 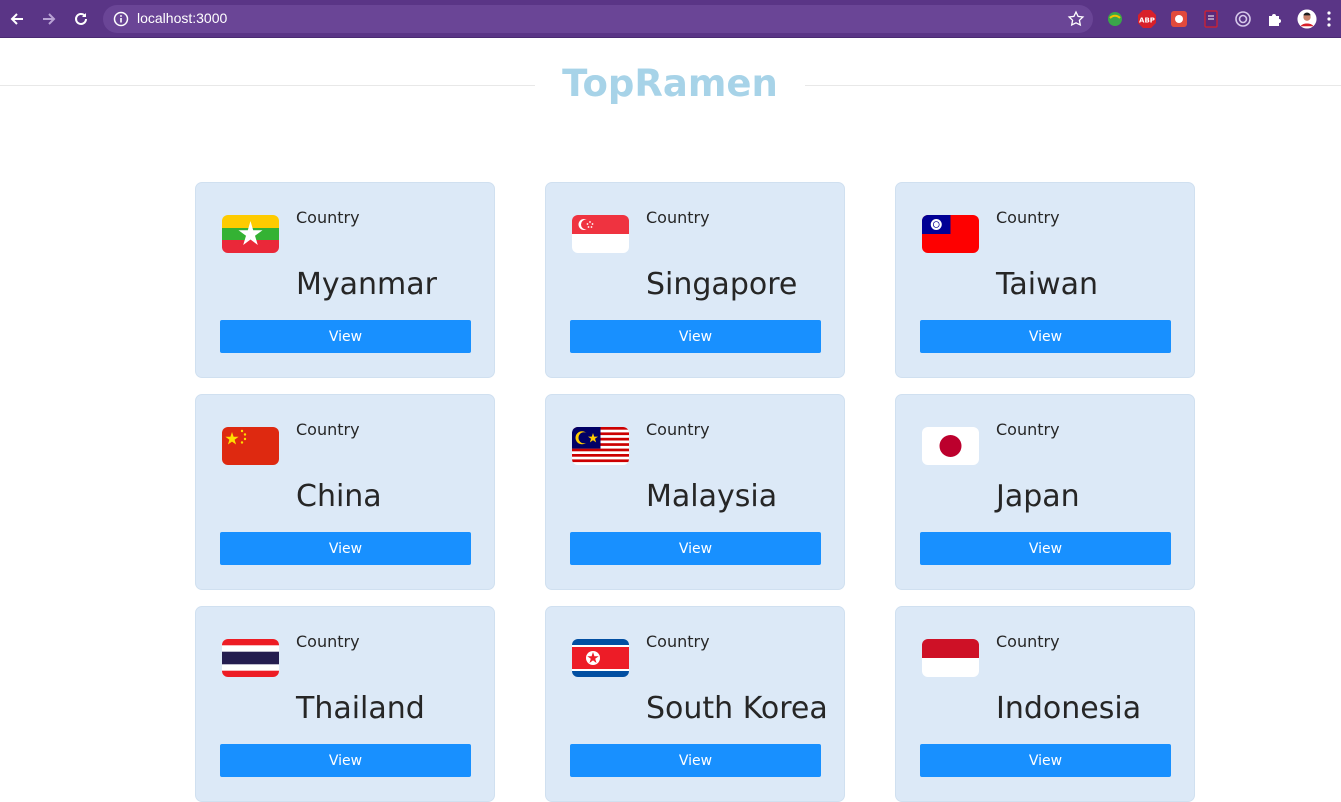 What do you see at coordinates (1211, 19) in the screenshot?
I see `doc-ext-icon` at bounding box center [1211, 19].